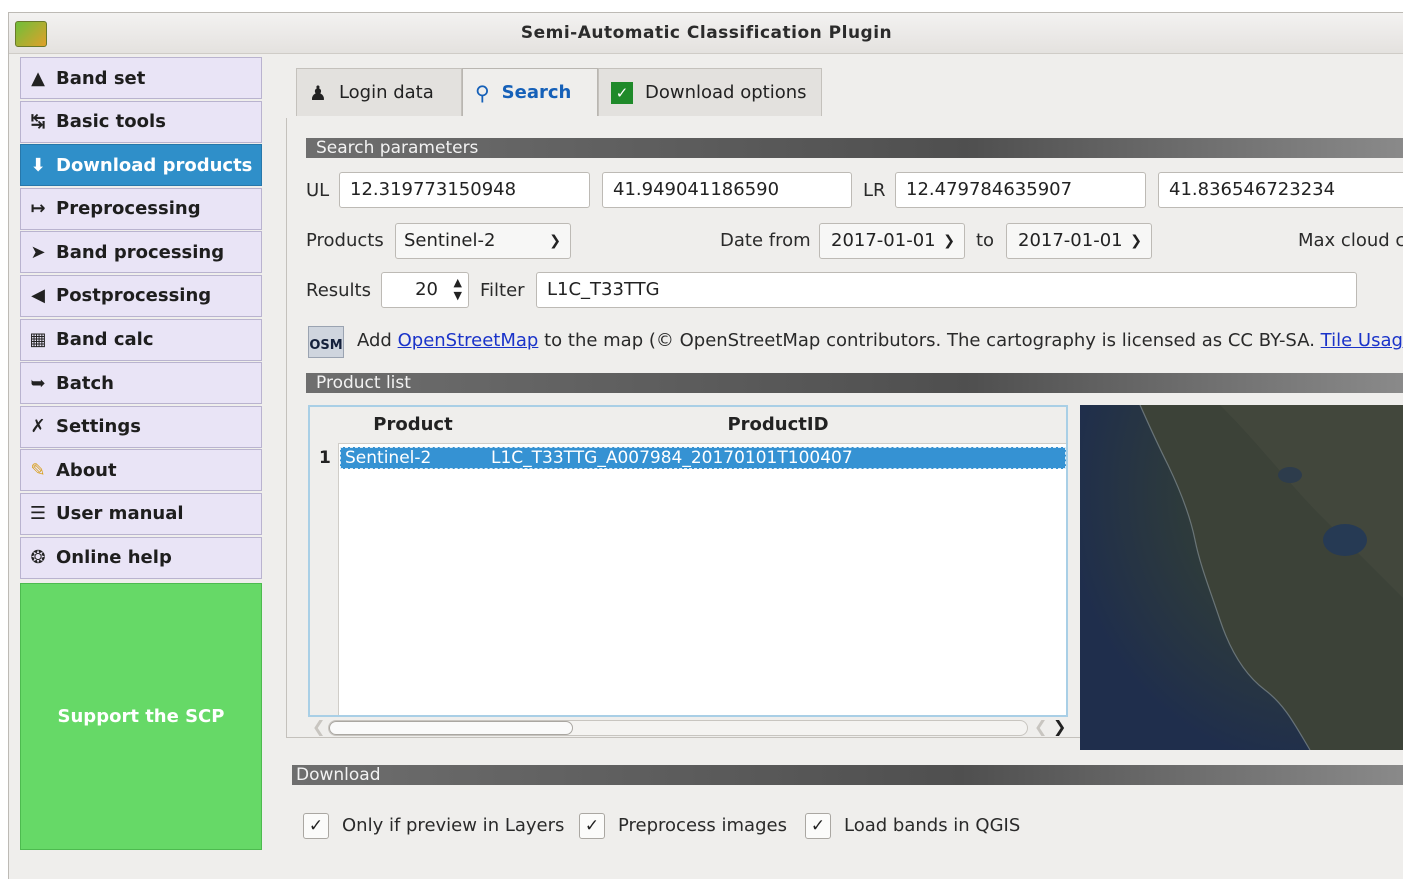 The image size is (1403, 879). What do you see at coordinates (316, 826) in the screenshot?
I see `only-if-preview-checkbox: ✓` at bounding box center [316, 826].